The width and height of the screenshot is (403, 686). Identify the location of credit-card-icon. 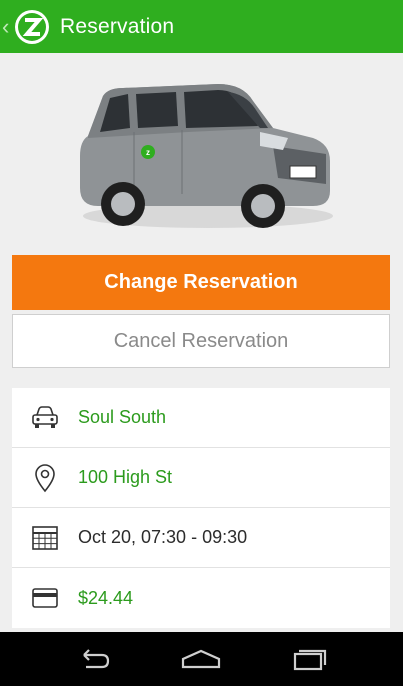
(45, 598).